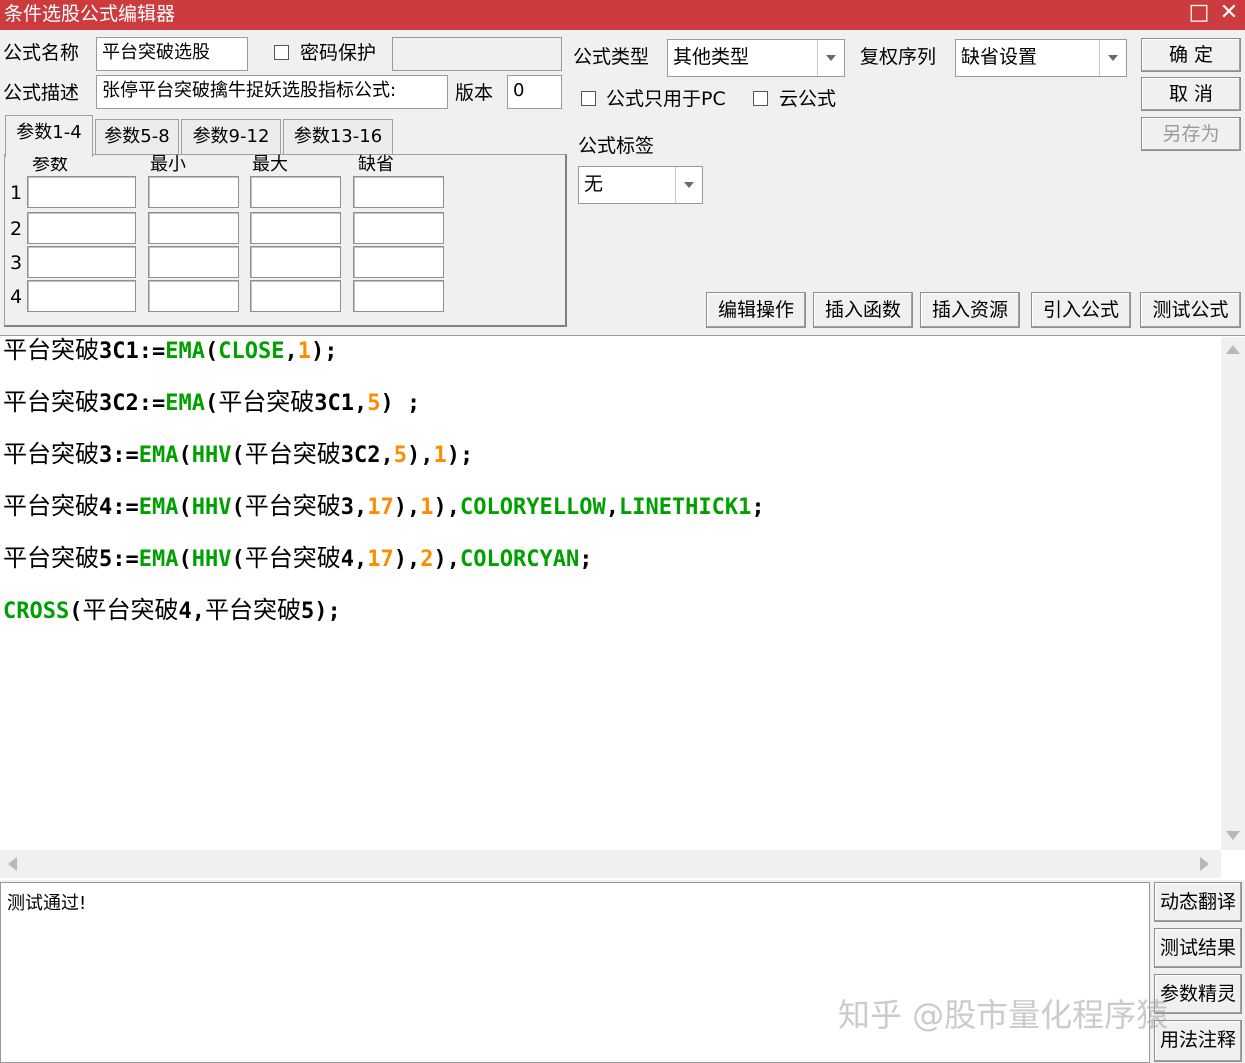 Image resolution: width=1245 pixels, height=1063 pixels. I want to click on vertical-scrollbar, so click(1233, 593).